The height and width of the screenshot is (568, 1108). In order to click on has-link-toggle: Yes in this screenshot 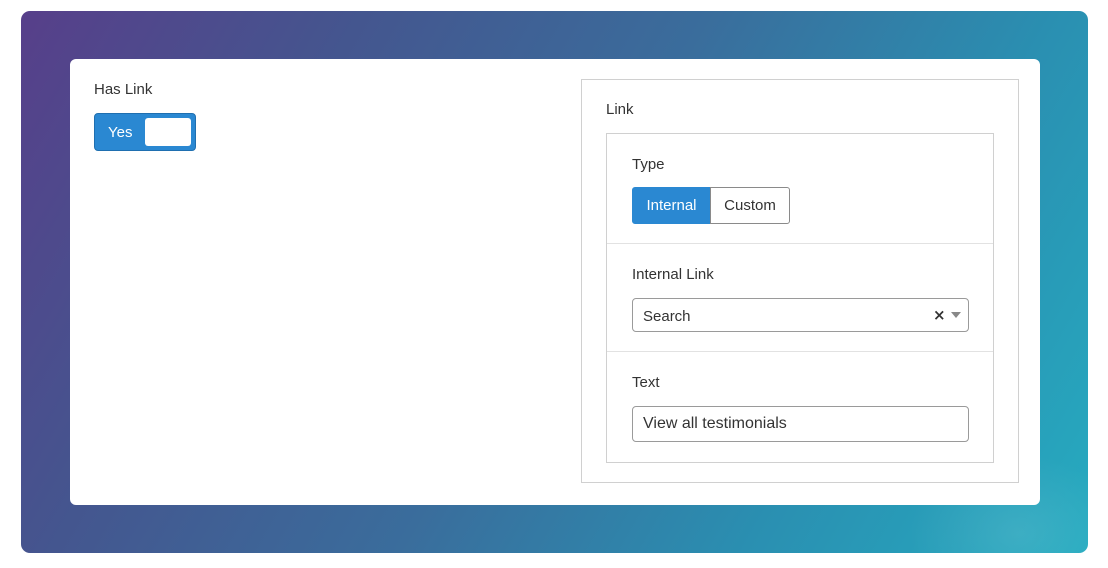, I will do `click(145, 132)`.